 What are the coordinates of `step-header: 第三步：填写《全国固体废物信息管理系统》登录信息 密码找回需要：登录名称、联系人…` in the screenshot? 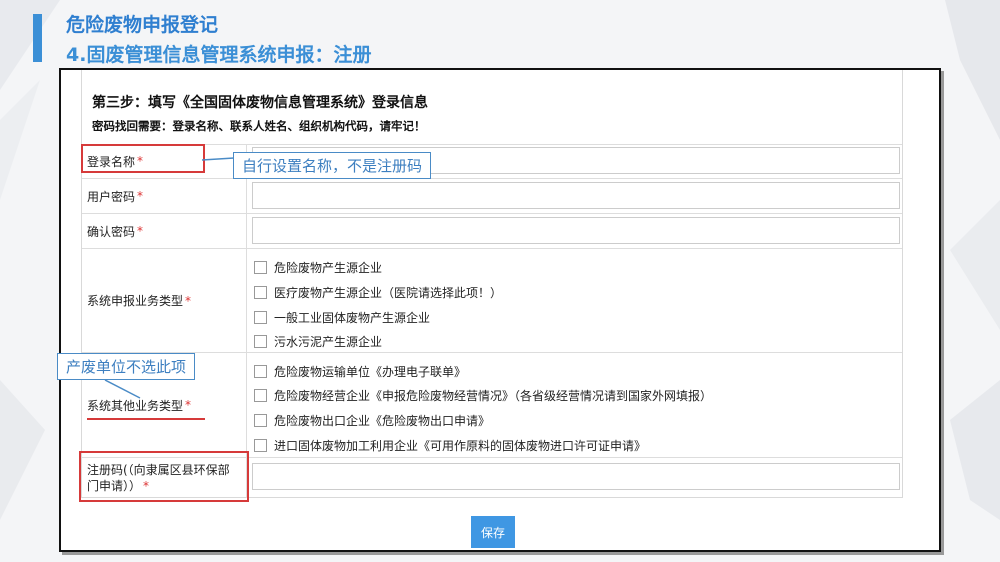 It's located at (492, 112).